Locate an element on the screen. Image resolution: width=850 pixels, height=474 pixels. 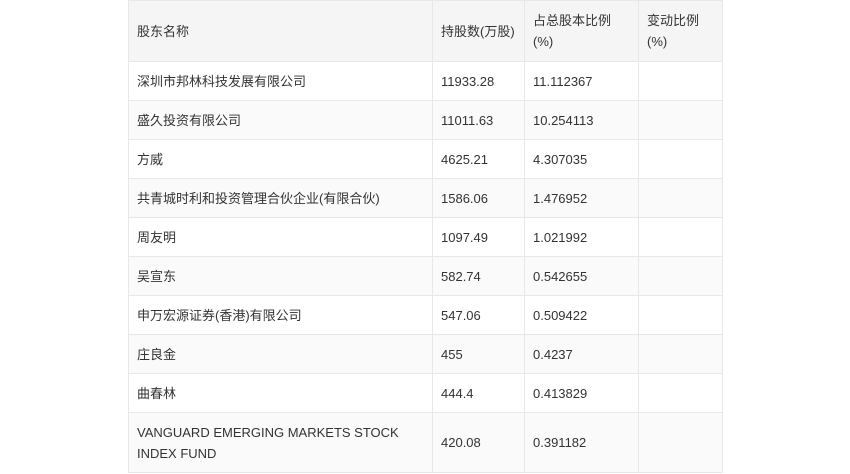
cell-share-ratio: 0.509422 is located at coordinates (581, 315).